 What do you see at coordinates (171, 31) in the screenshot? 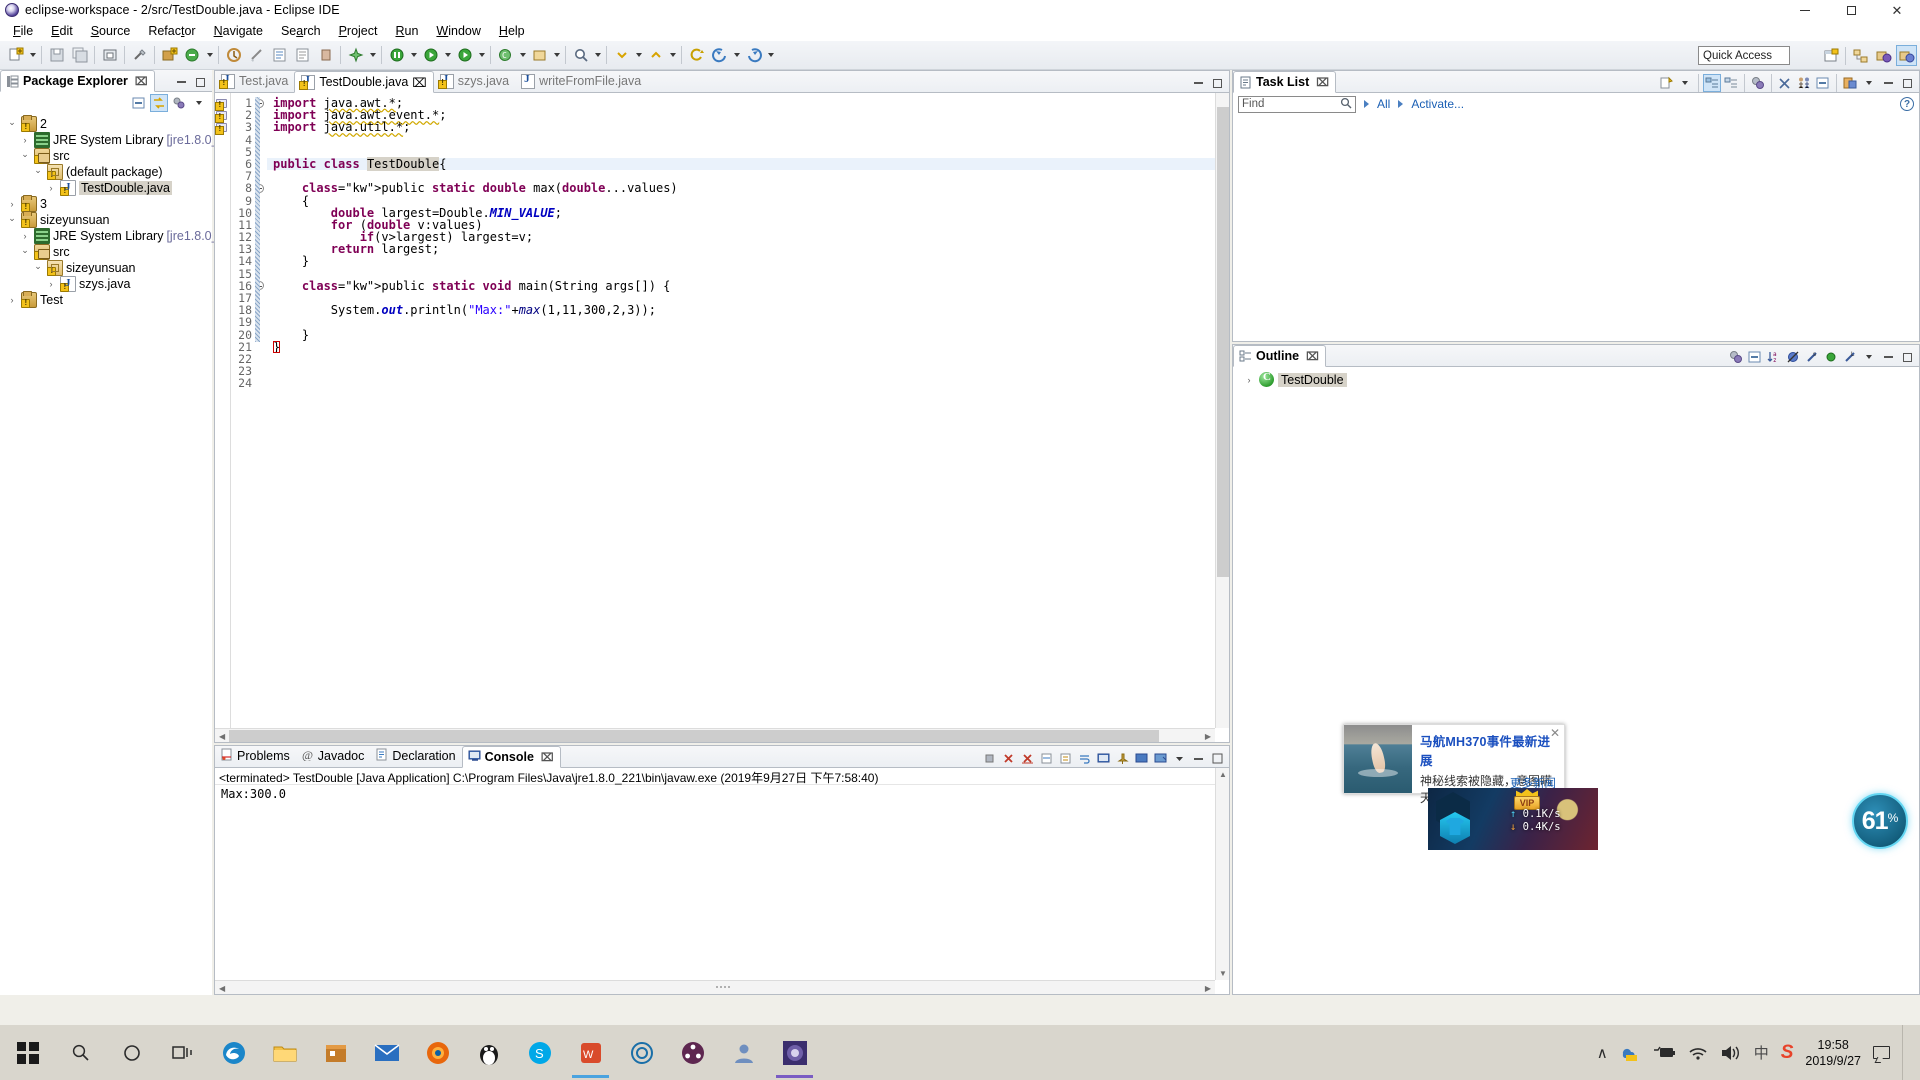
I see `menu-refactor: Refactor` at bounding box center [171, 31].